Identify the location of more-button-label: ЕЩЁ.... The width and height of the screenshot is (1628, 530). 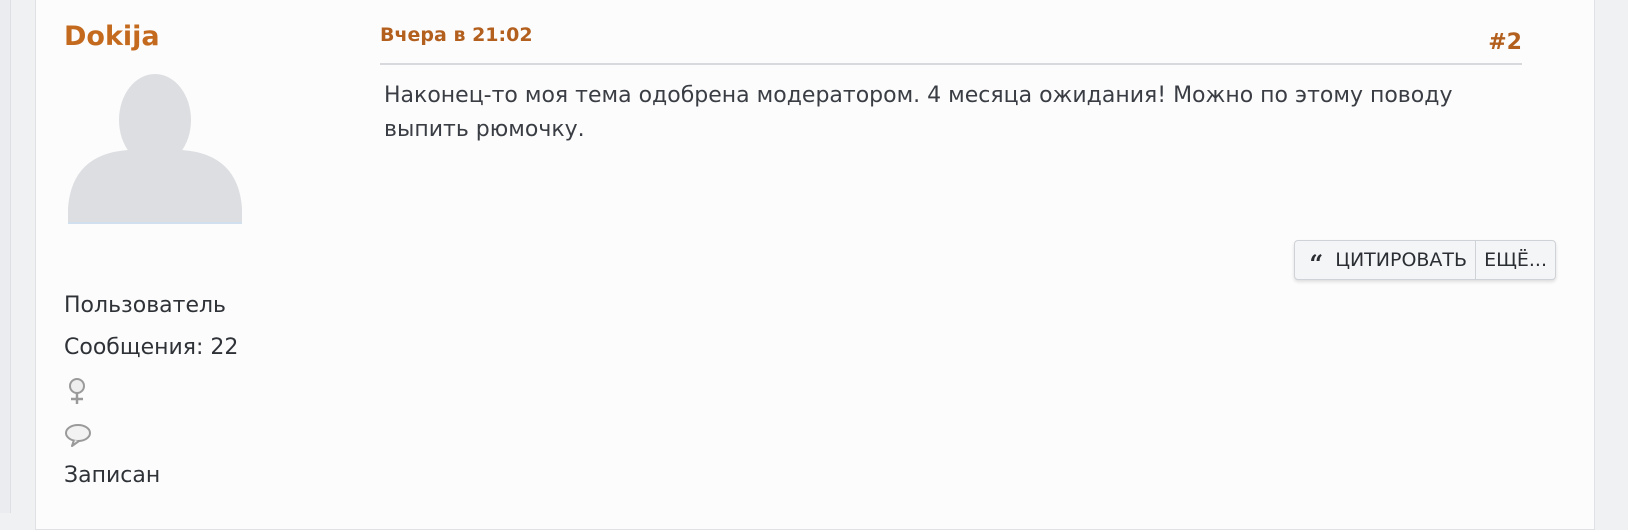
(1515, 260).